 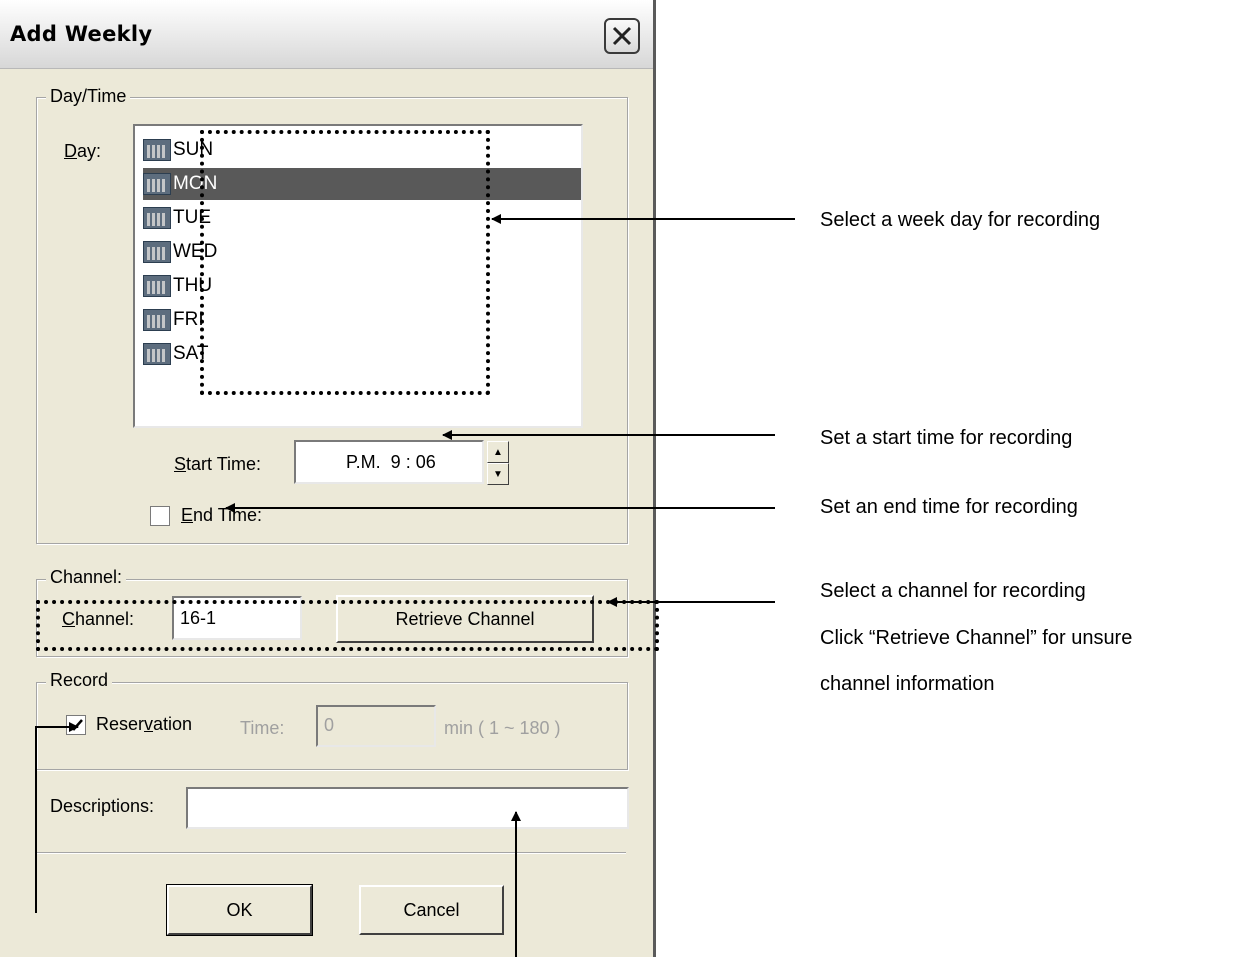 I want to click on start-time-spin-up: ▲, so click(x=498, y=452).